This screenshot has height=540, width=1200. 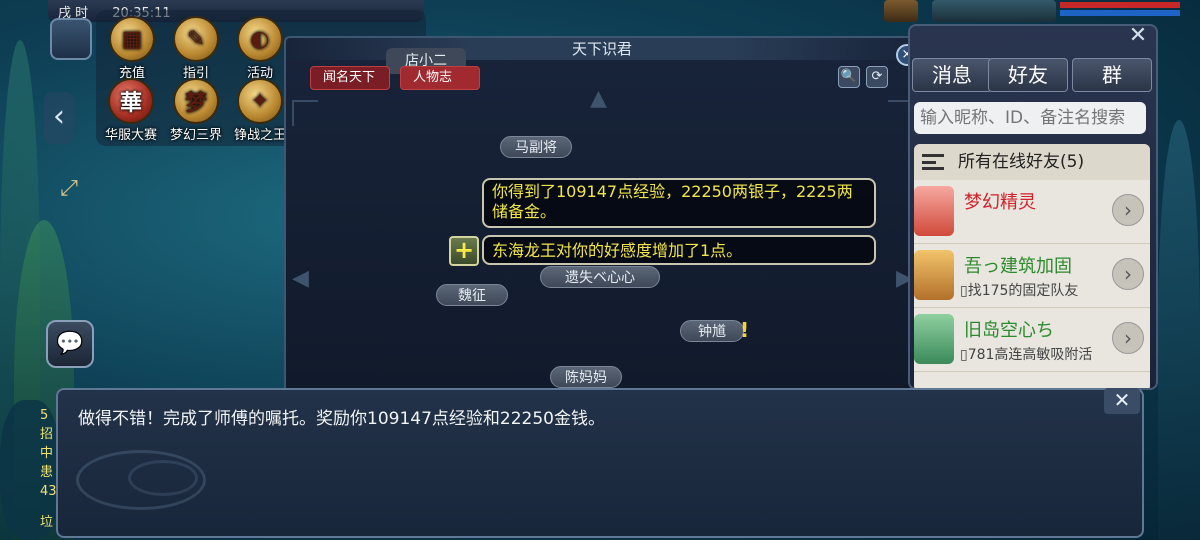 I want to click on chat-log-fragment: 5 招 中 患 43 垃, so click(x=48, y=469).